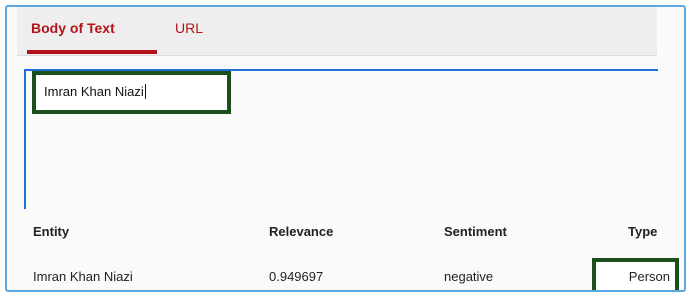  I want to click on text-caret, so click(145, 91).